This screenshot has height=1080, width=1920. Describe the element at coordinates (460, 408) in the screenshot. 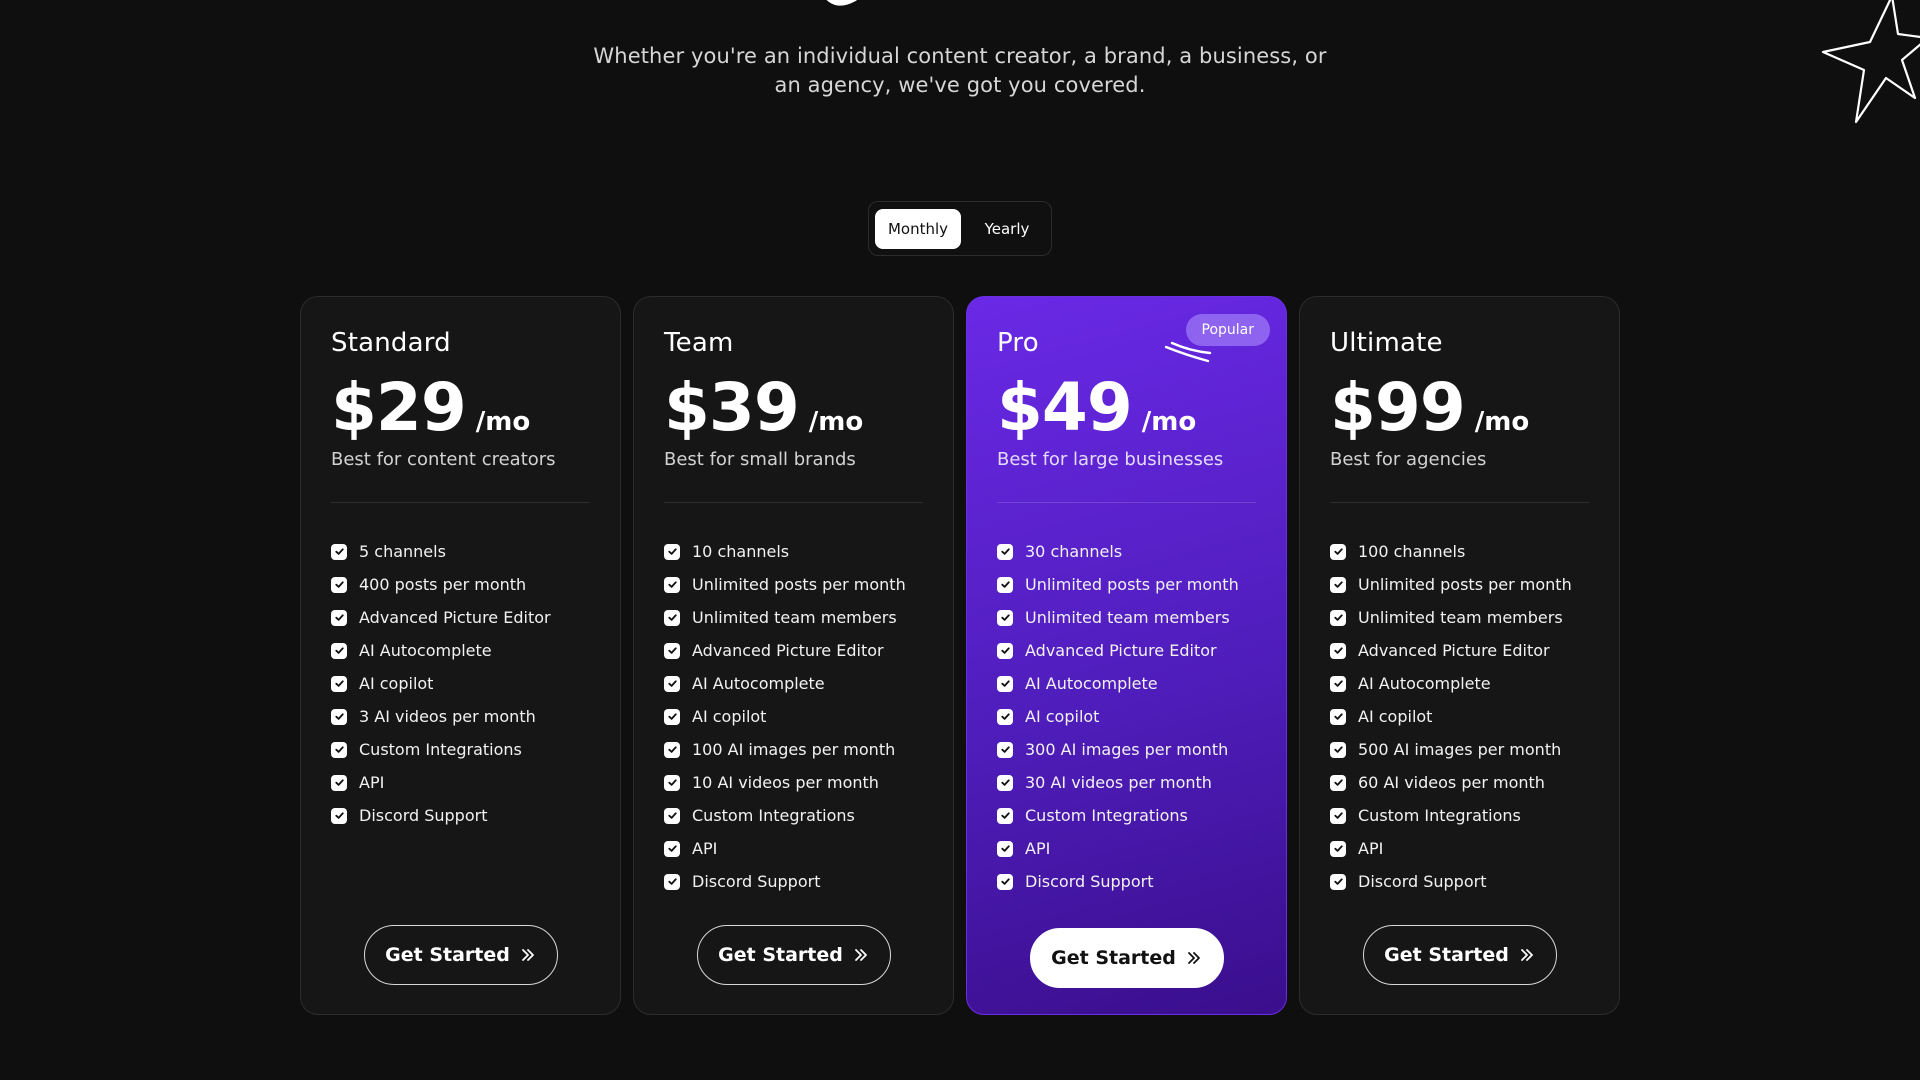

I see `price-row: $29 /mo` at that location.